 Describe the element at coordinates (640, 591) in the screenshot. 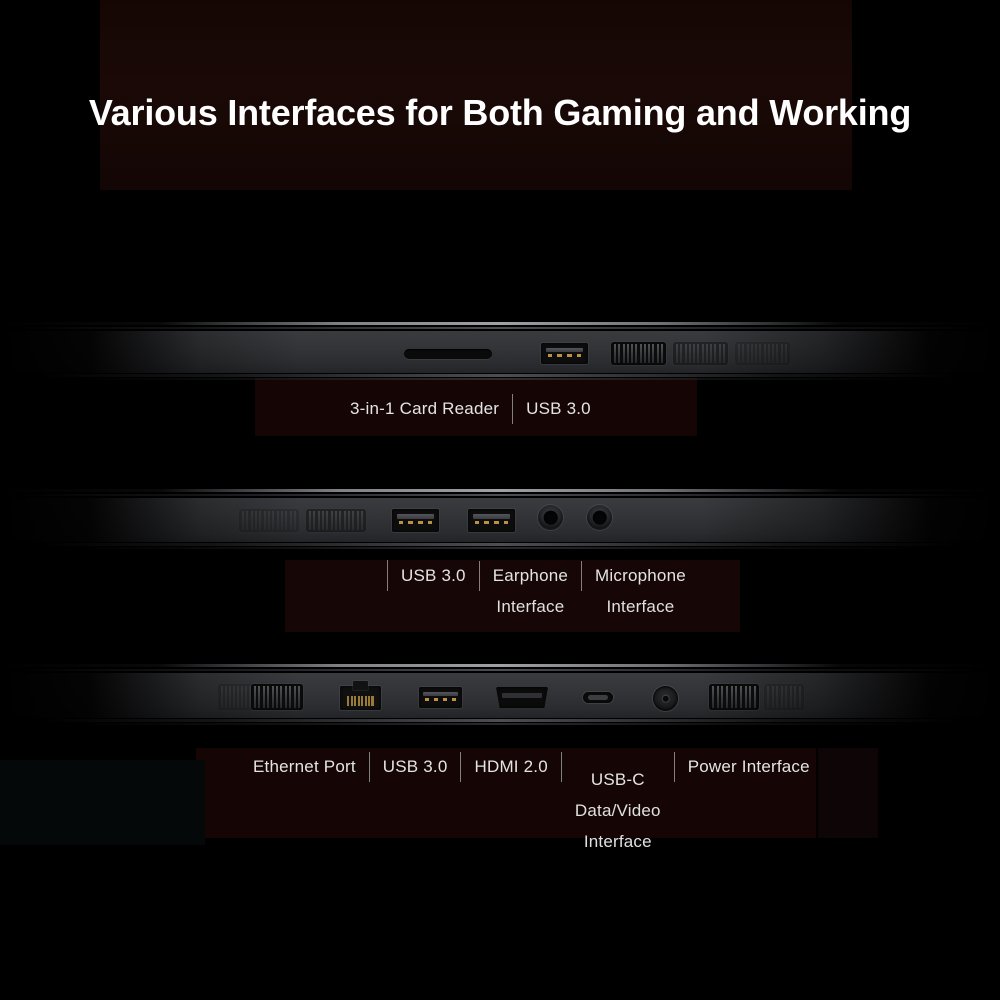

I see `label-microphone-interface: Microphone Interface` at that location.